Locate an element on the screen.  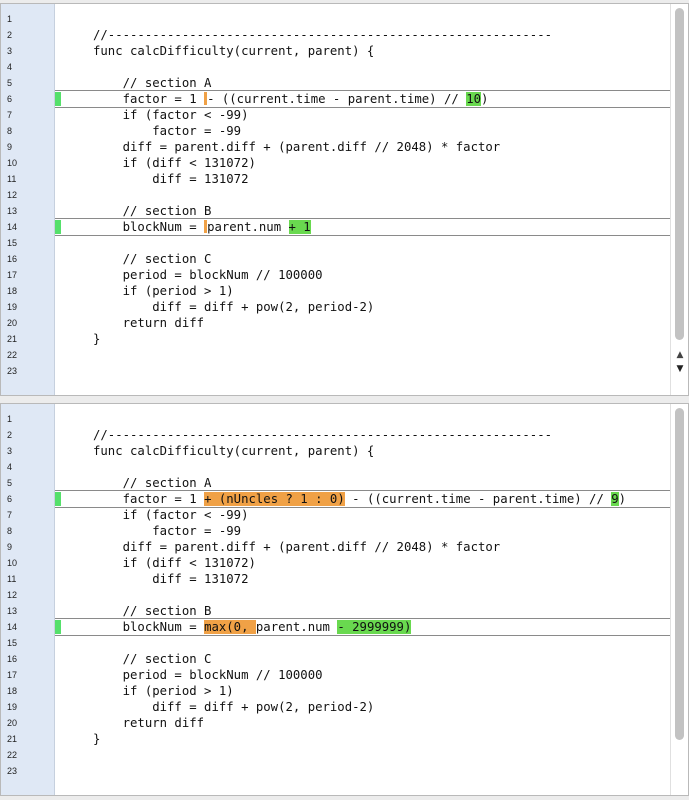
code-segment: blockNum = is located at coordinates (149, 227).